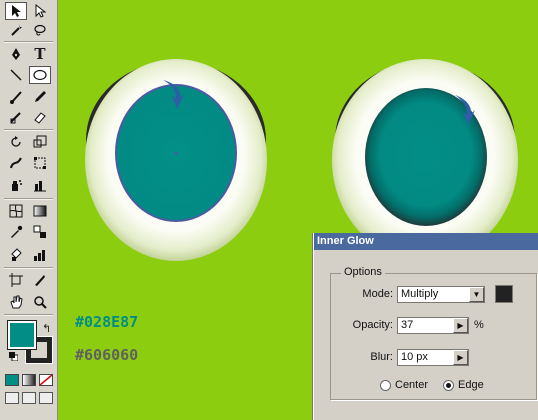  What do you see at coordinates (414, 357) in the screenshot?
I see `blur-input-value: 10 px` at bounding box center [414, 357].